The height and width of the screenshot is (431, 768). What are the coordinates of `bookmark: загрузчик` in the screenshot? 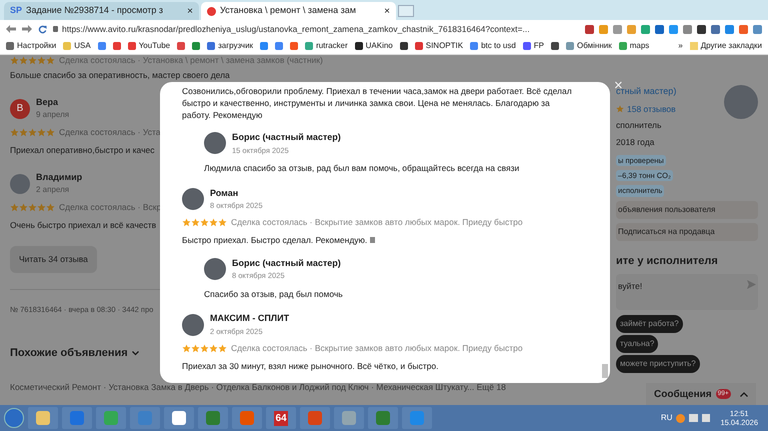 It's located at (236, 46).